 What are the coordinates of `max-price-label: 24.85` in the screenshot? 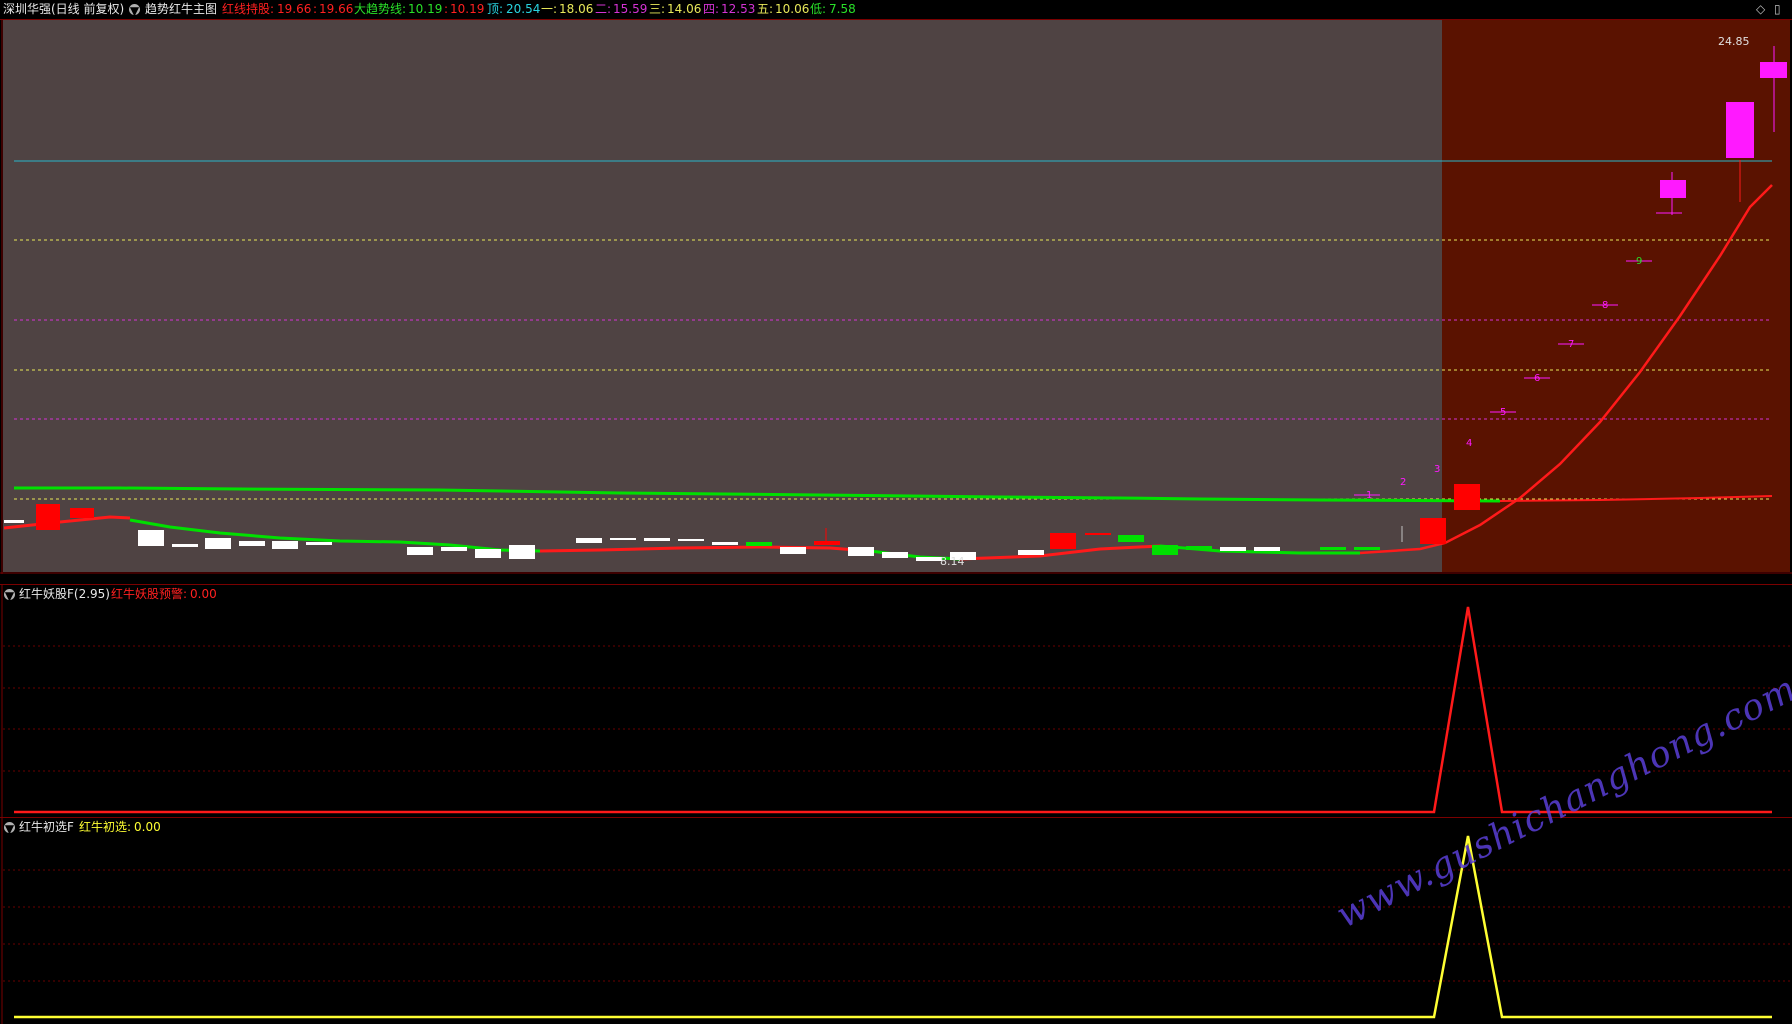 It's located at (1734, 41).